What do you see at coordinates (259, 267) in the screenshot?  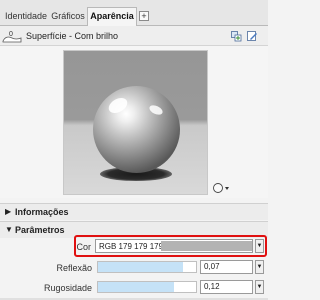 I see `reflexao-dropdown-button: ▼` at bounding box center [259, 267].